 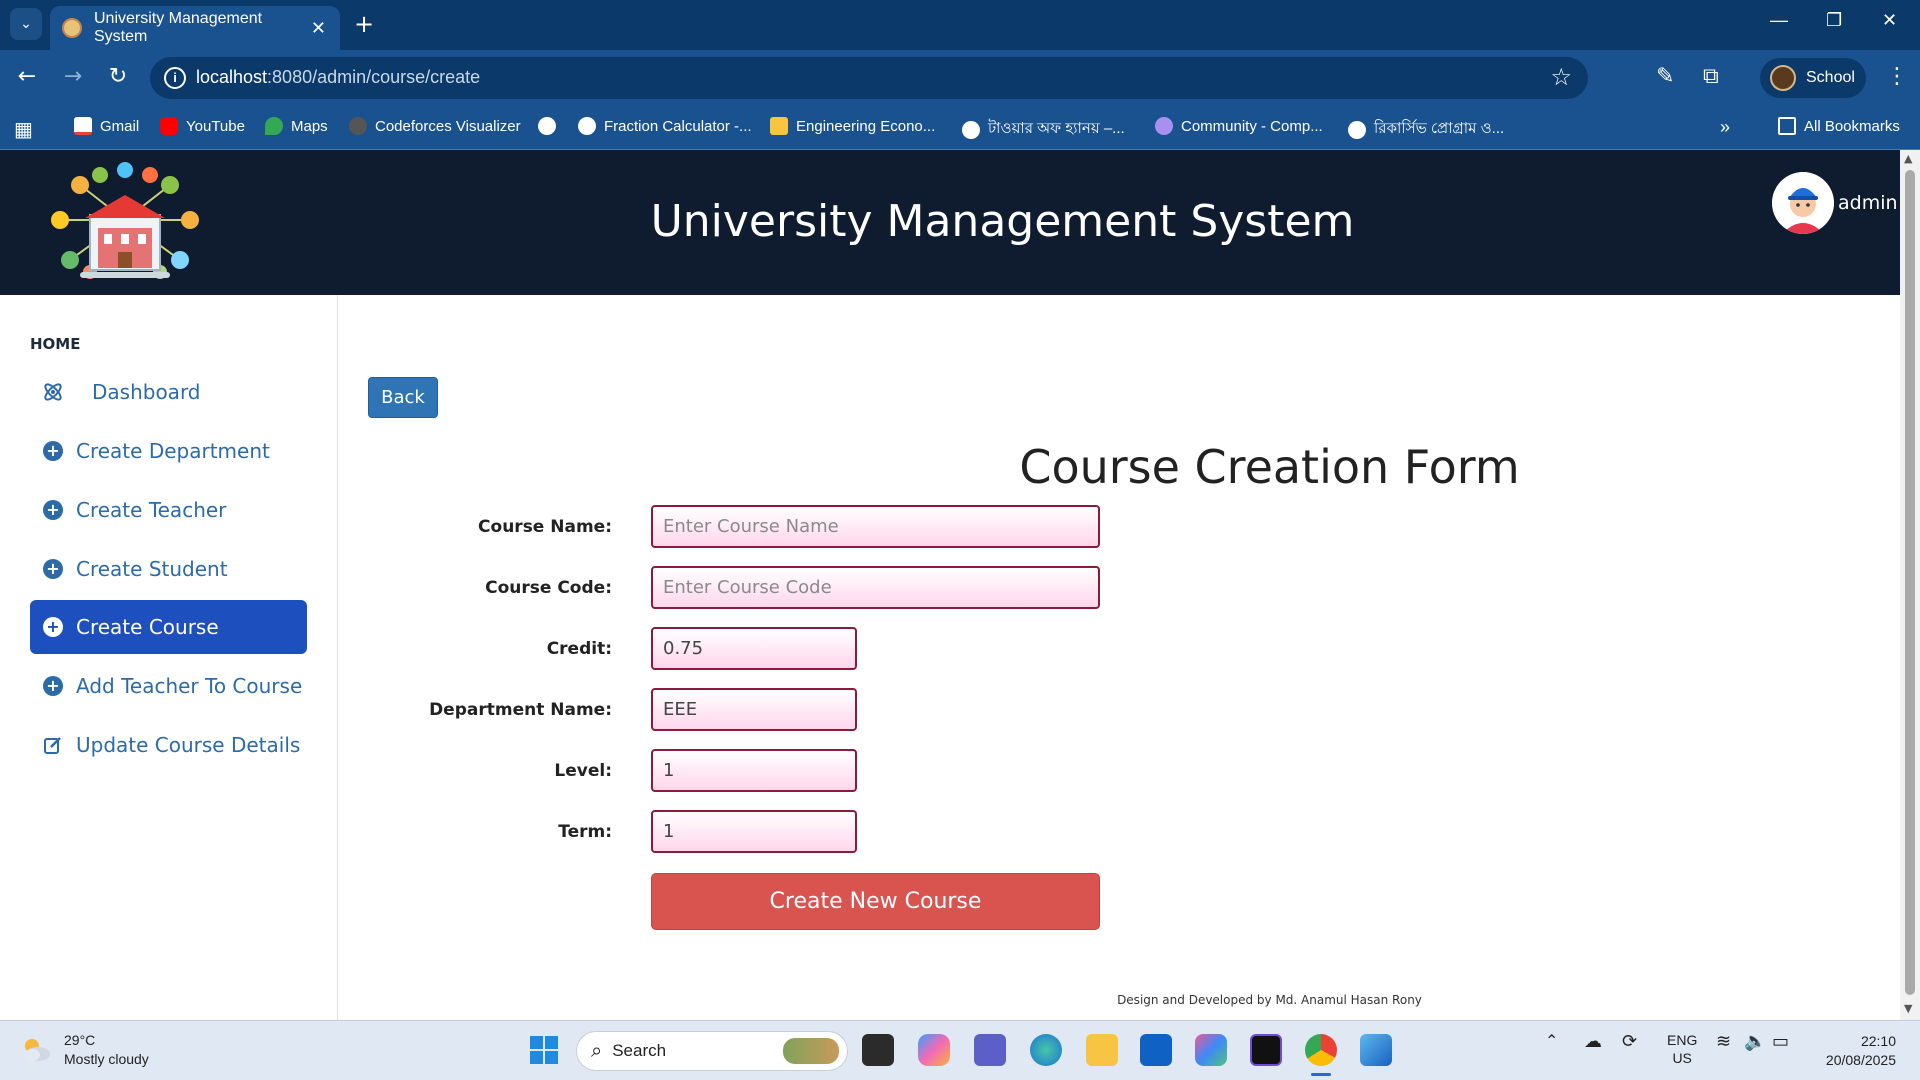 What do you see at coordinates (1897, 76) in the screenshot?
I see `browser-menu-icon: ⋮` at bounding box center [1897, 76].